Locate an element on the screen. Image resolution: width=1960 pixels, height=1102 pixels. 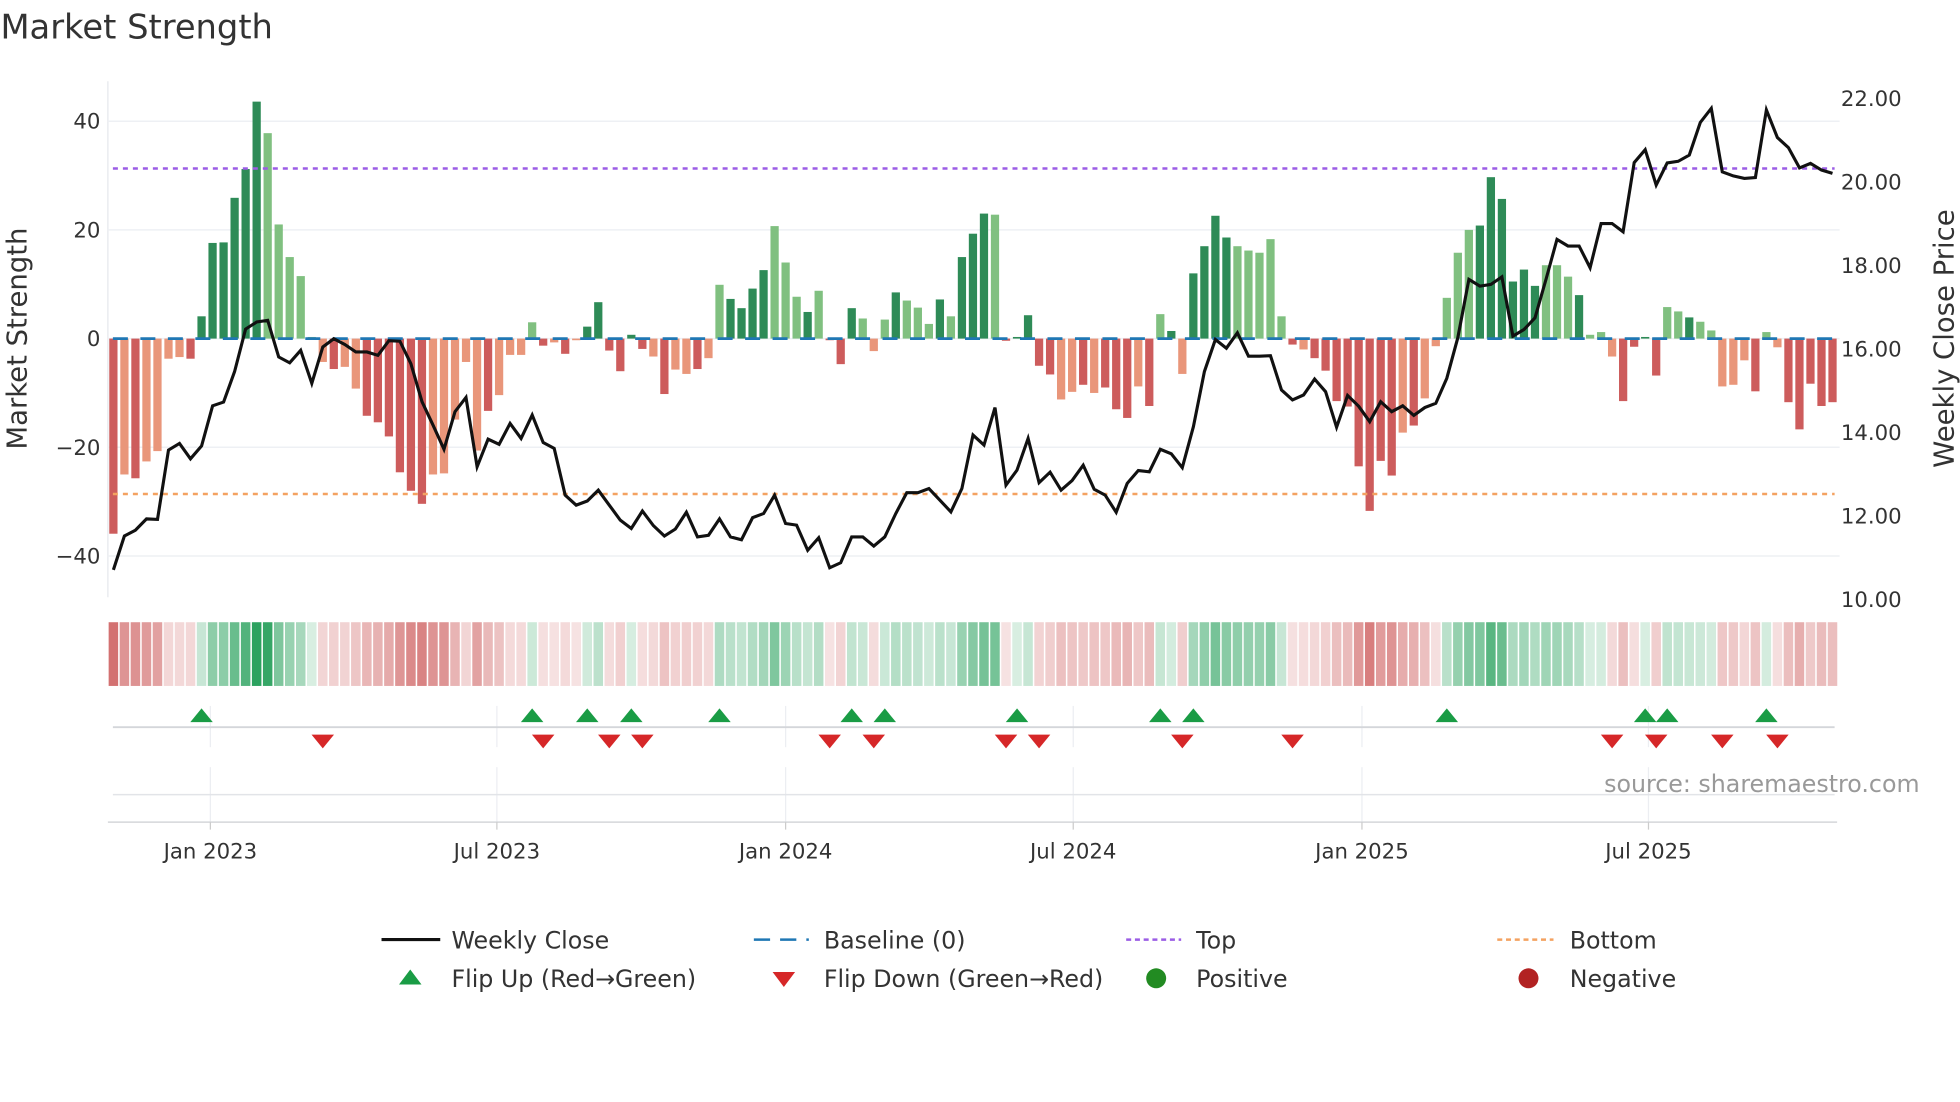
y-tick-label: 0 is located at coordinates (94, 339).